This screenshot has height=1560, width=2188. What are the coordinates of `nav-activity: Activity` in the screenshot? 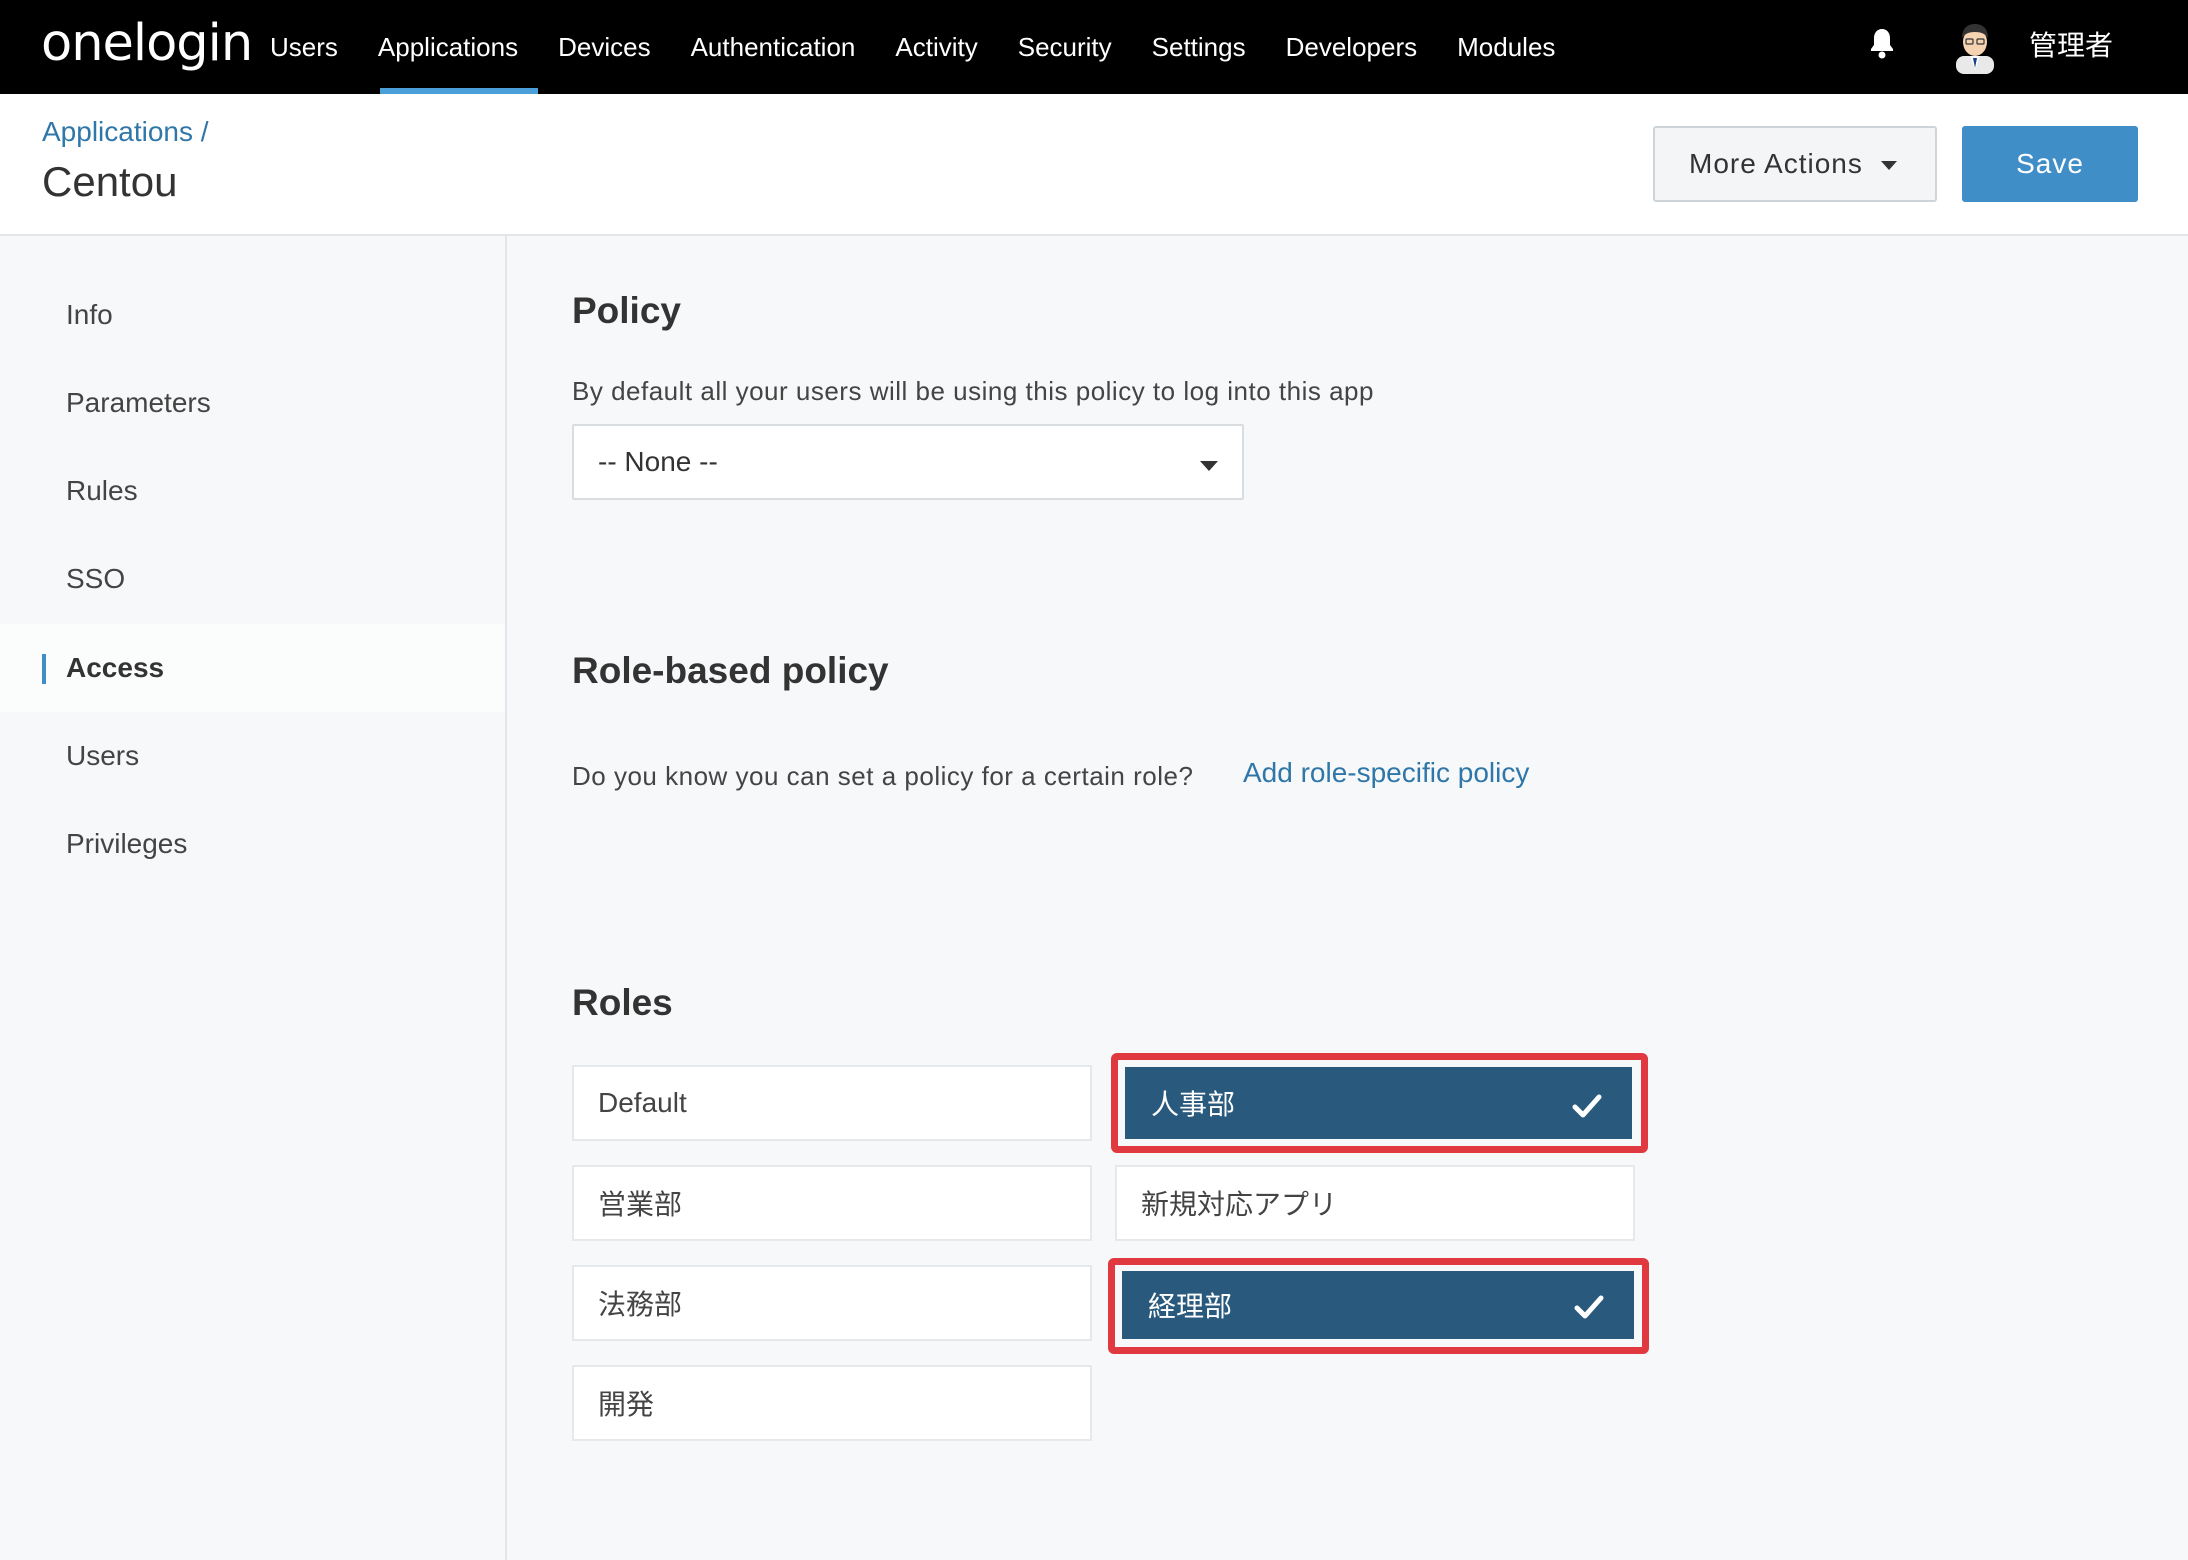 It's located at (936, 47).